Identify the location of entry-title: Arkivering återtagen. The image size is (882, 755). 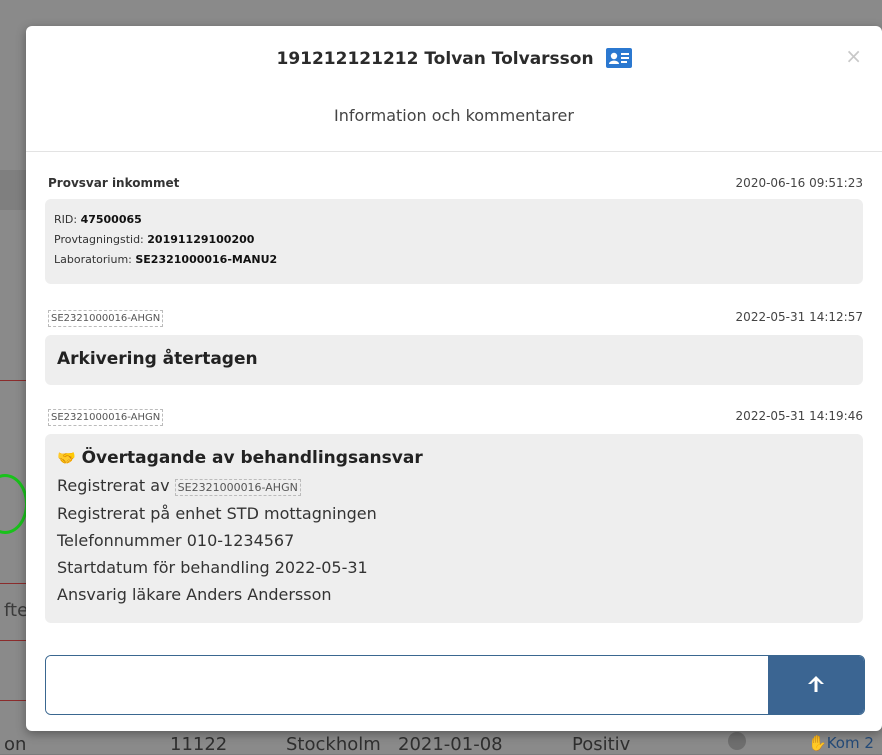
(157, 359).